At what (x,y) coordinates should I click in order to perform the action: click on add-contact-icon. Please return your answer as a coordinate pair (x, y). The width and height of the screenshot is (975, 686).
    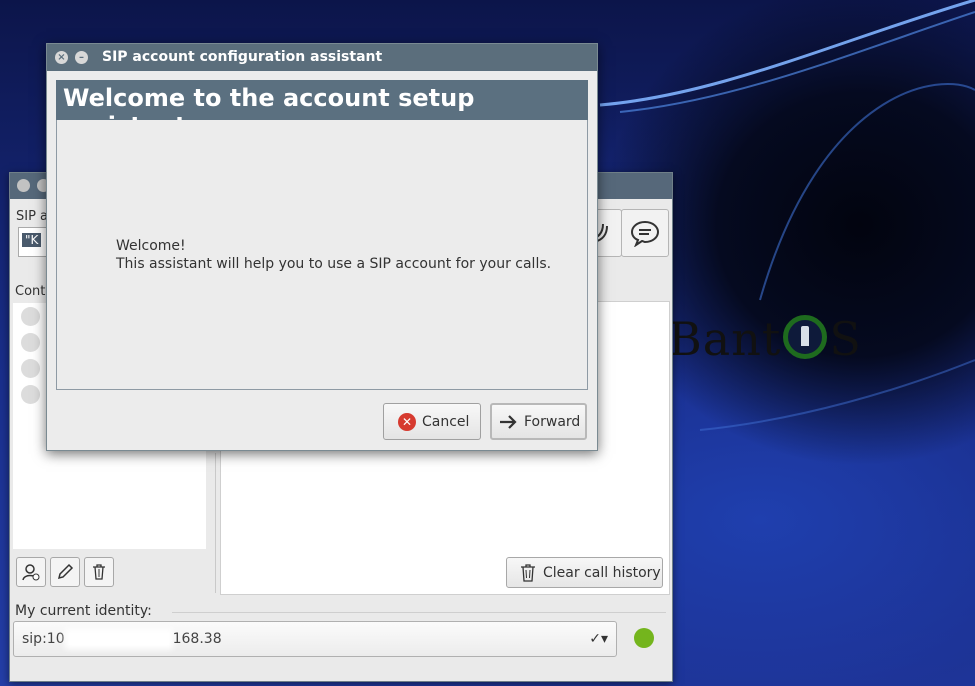
    Looking at the image, I should click on (31, 572).